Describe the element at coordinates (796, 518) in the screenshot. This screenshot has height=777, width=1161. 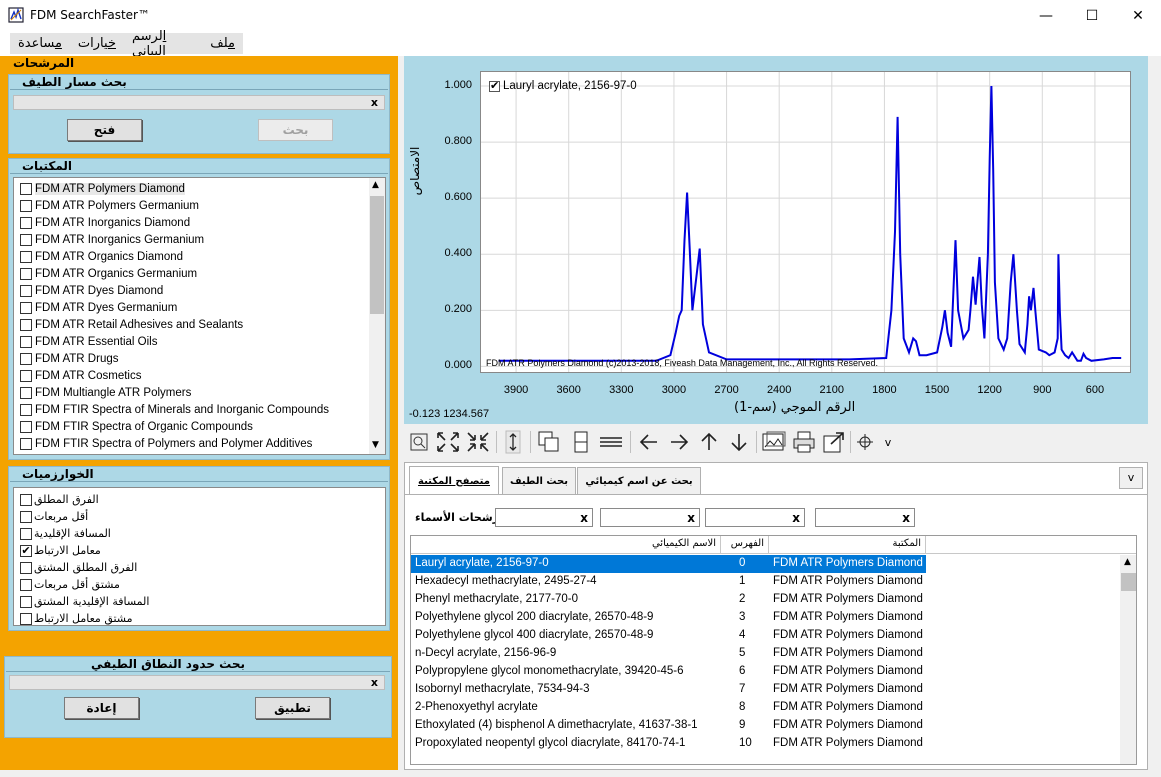
I see `clear-filter-3-icon: x` at that location.